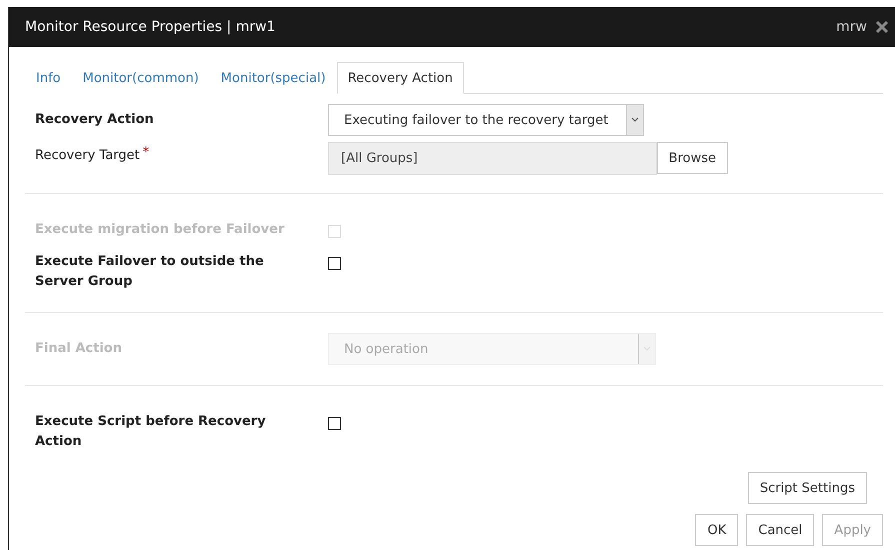 This screenshot has width=895, height=550. Describe the element at coordinates (851, 27) in the screenshot. I see `user-name: mrw` at that location.